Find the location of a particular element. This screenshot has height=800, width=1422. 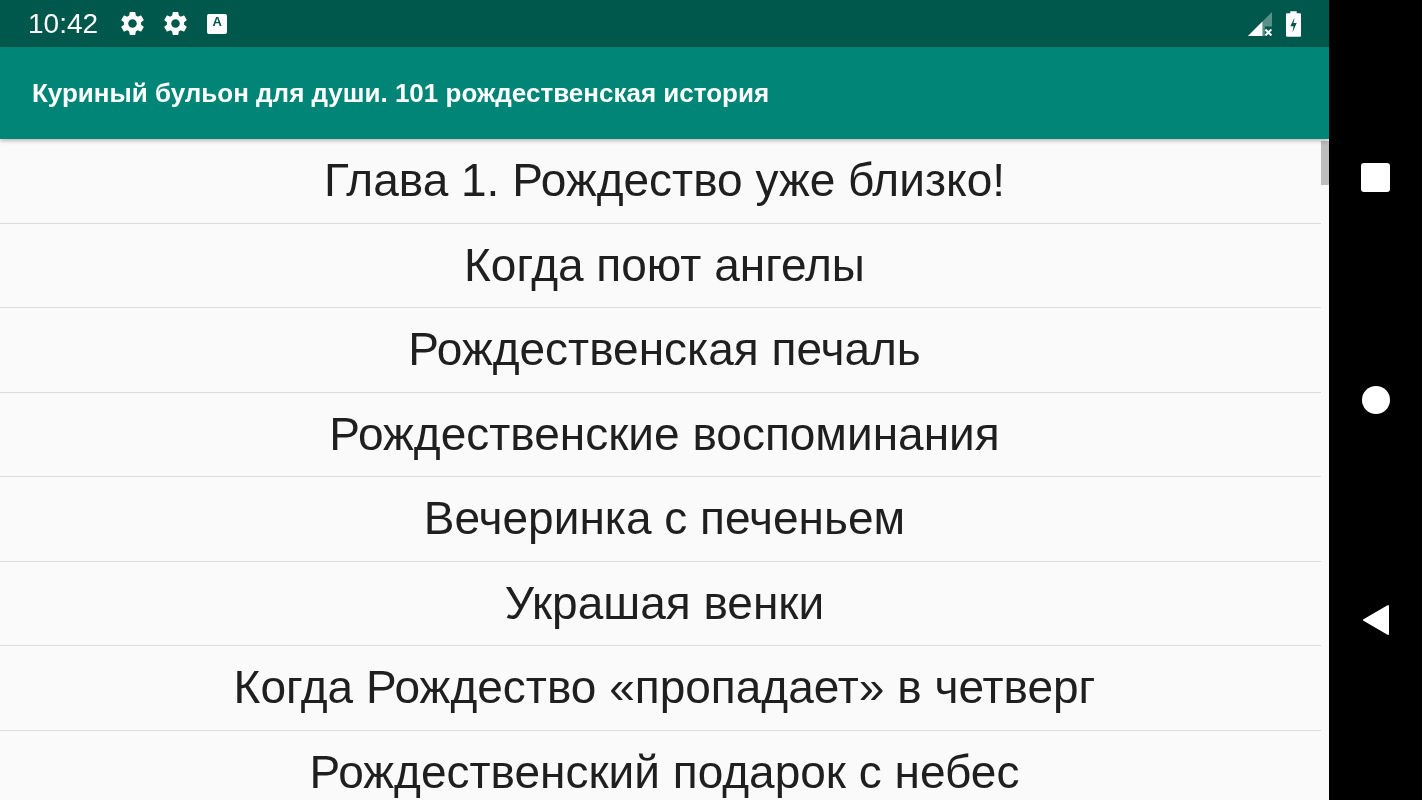

app-title: Куриный бульон для души. 101 рождественская история is located at coordinates (401, 93).